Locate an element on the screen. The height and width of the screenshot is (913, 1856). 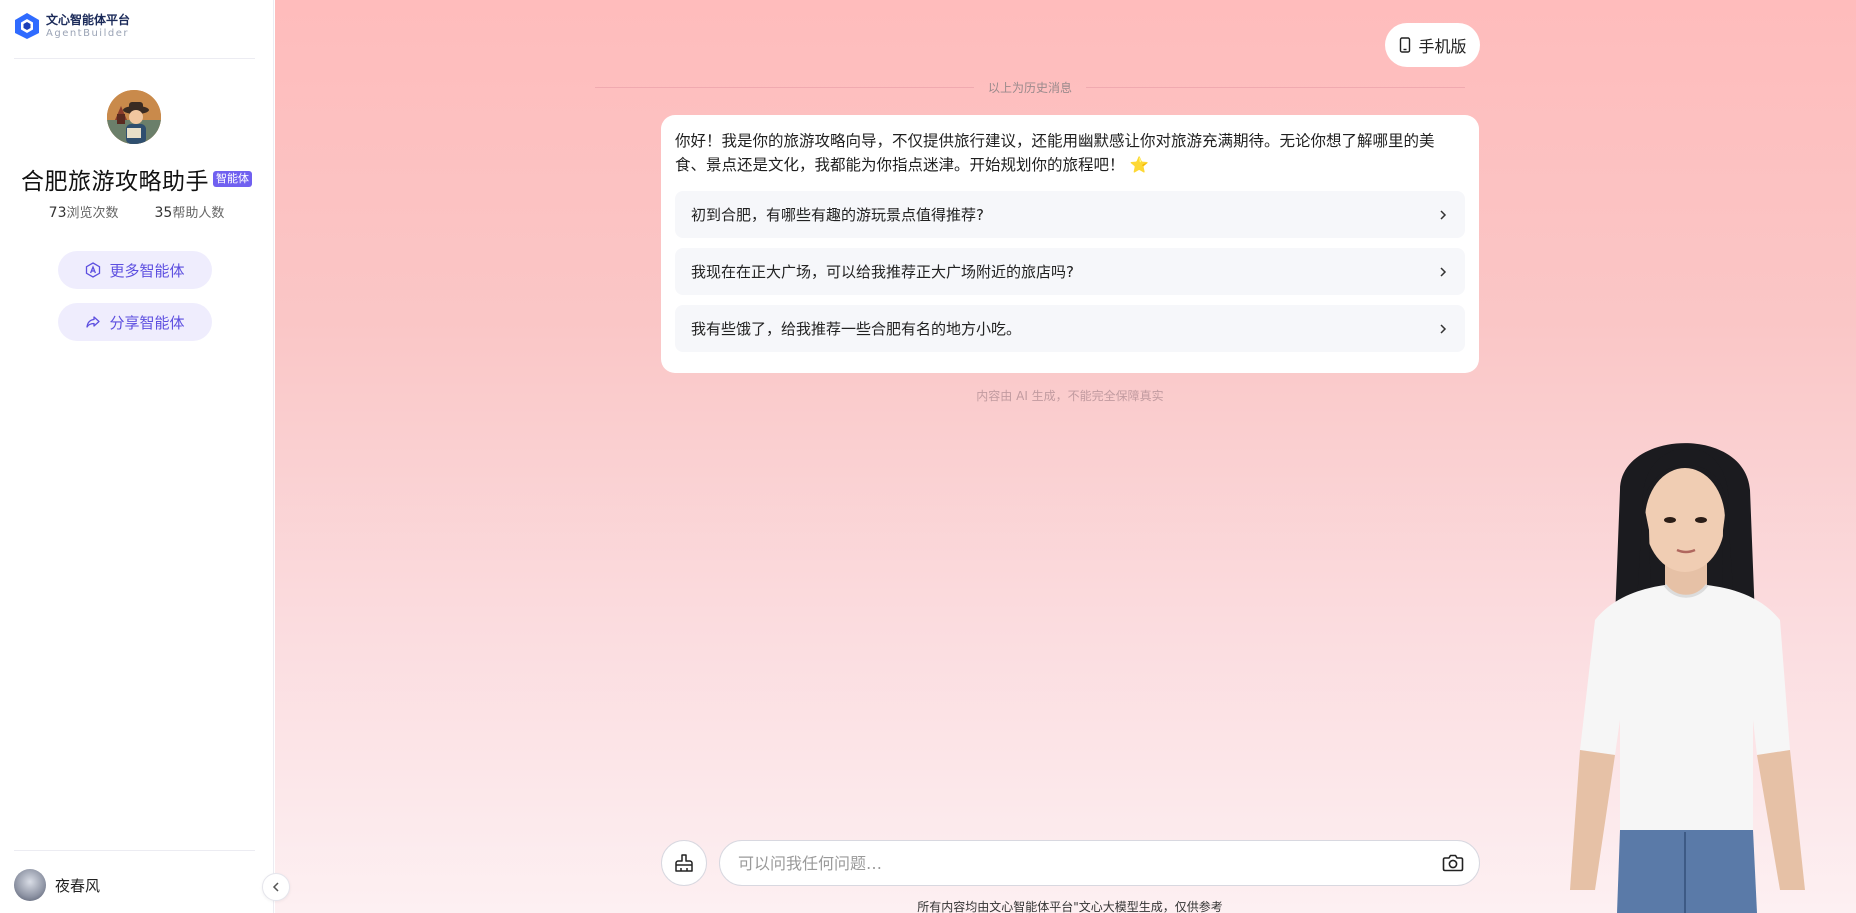
logo-name: 文心智能体平台 is located at coordinates (88, 19).